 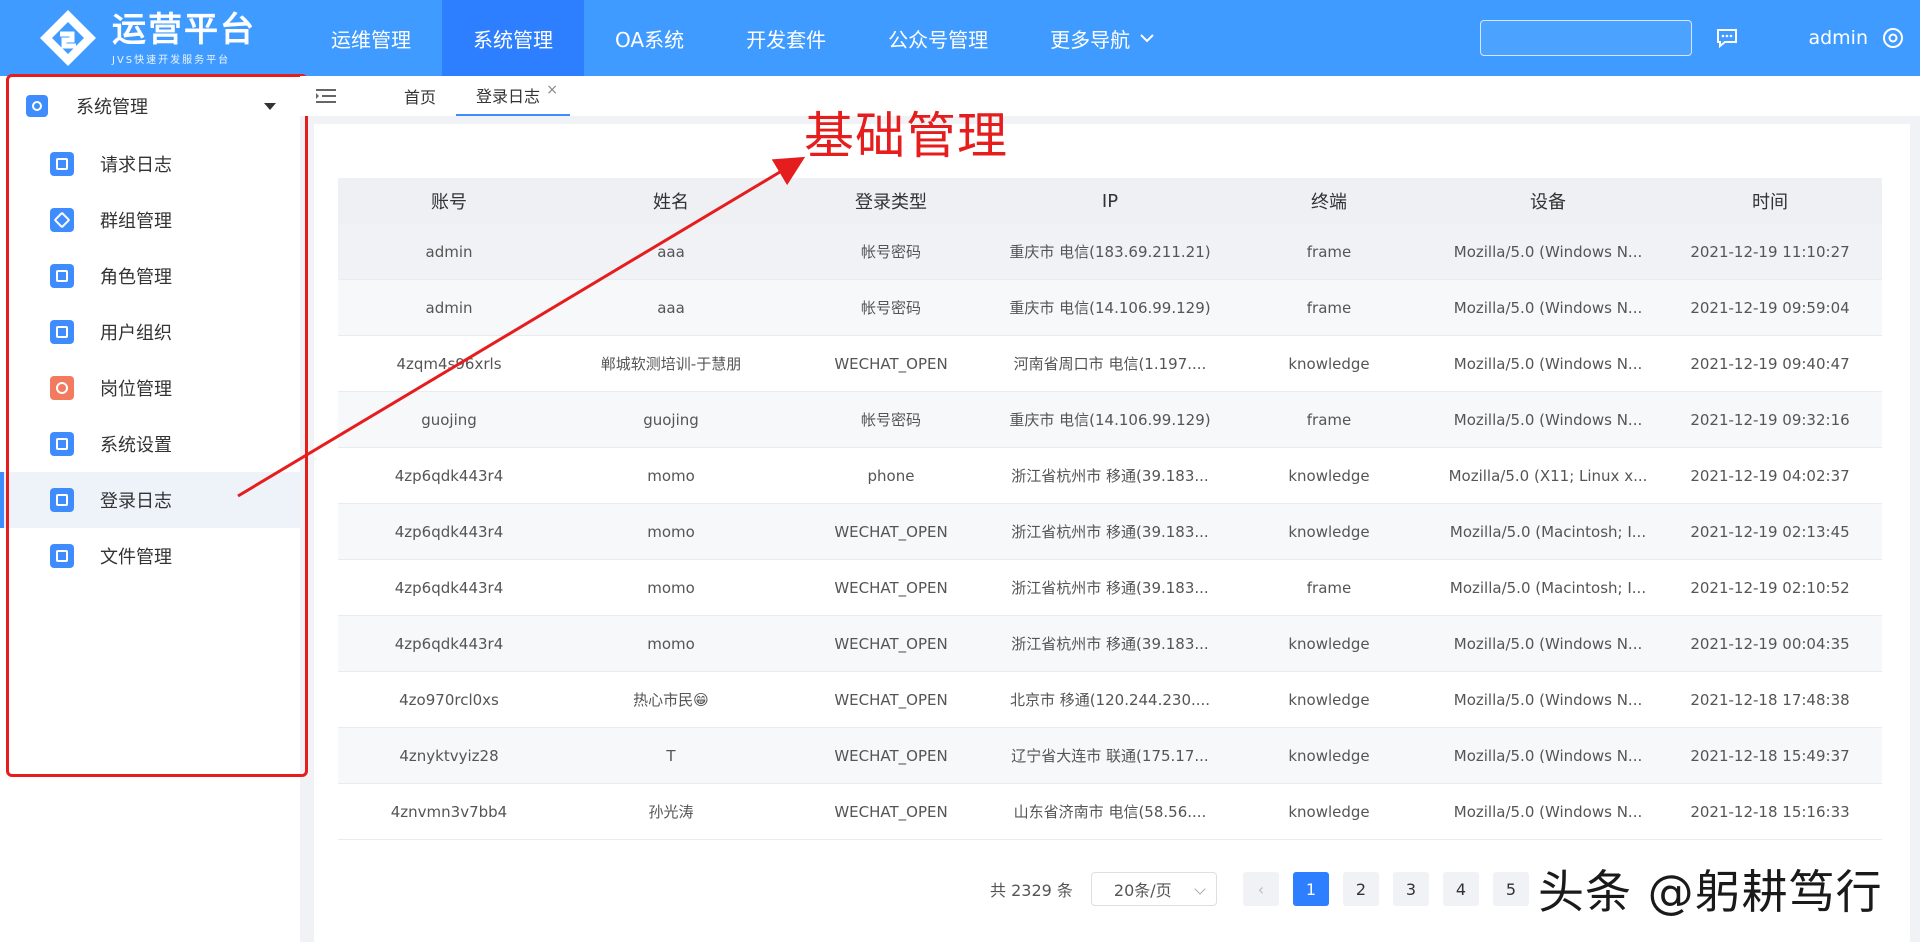 What do you see at coordinates (891, 202) in the screenshot?
I see `col-login-type: 登录类型` at bounding box center [891, 202].